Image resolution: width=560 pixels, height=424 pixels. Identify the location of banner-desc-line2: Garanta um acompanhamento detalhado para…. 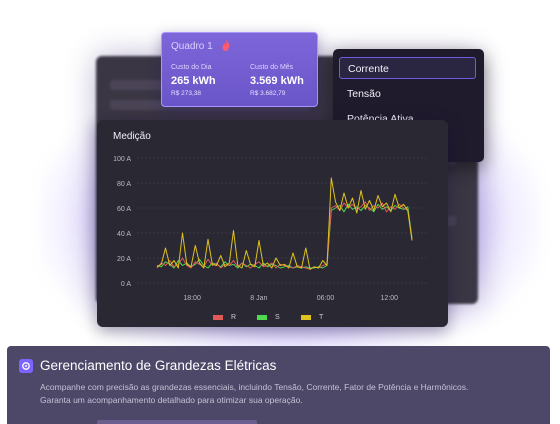
(171, 400).